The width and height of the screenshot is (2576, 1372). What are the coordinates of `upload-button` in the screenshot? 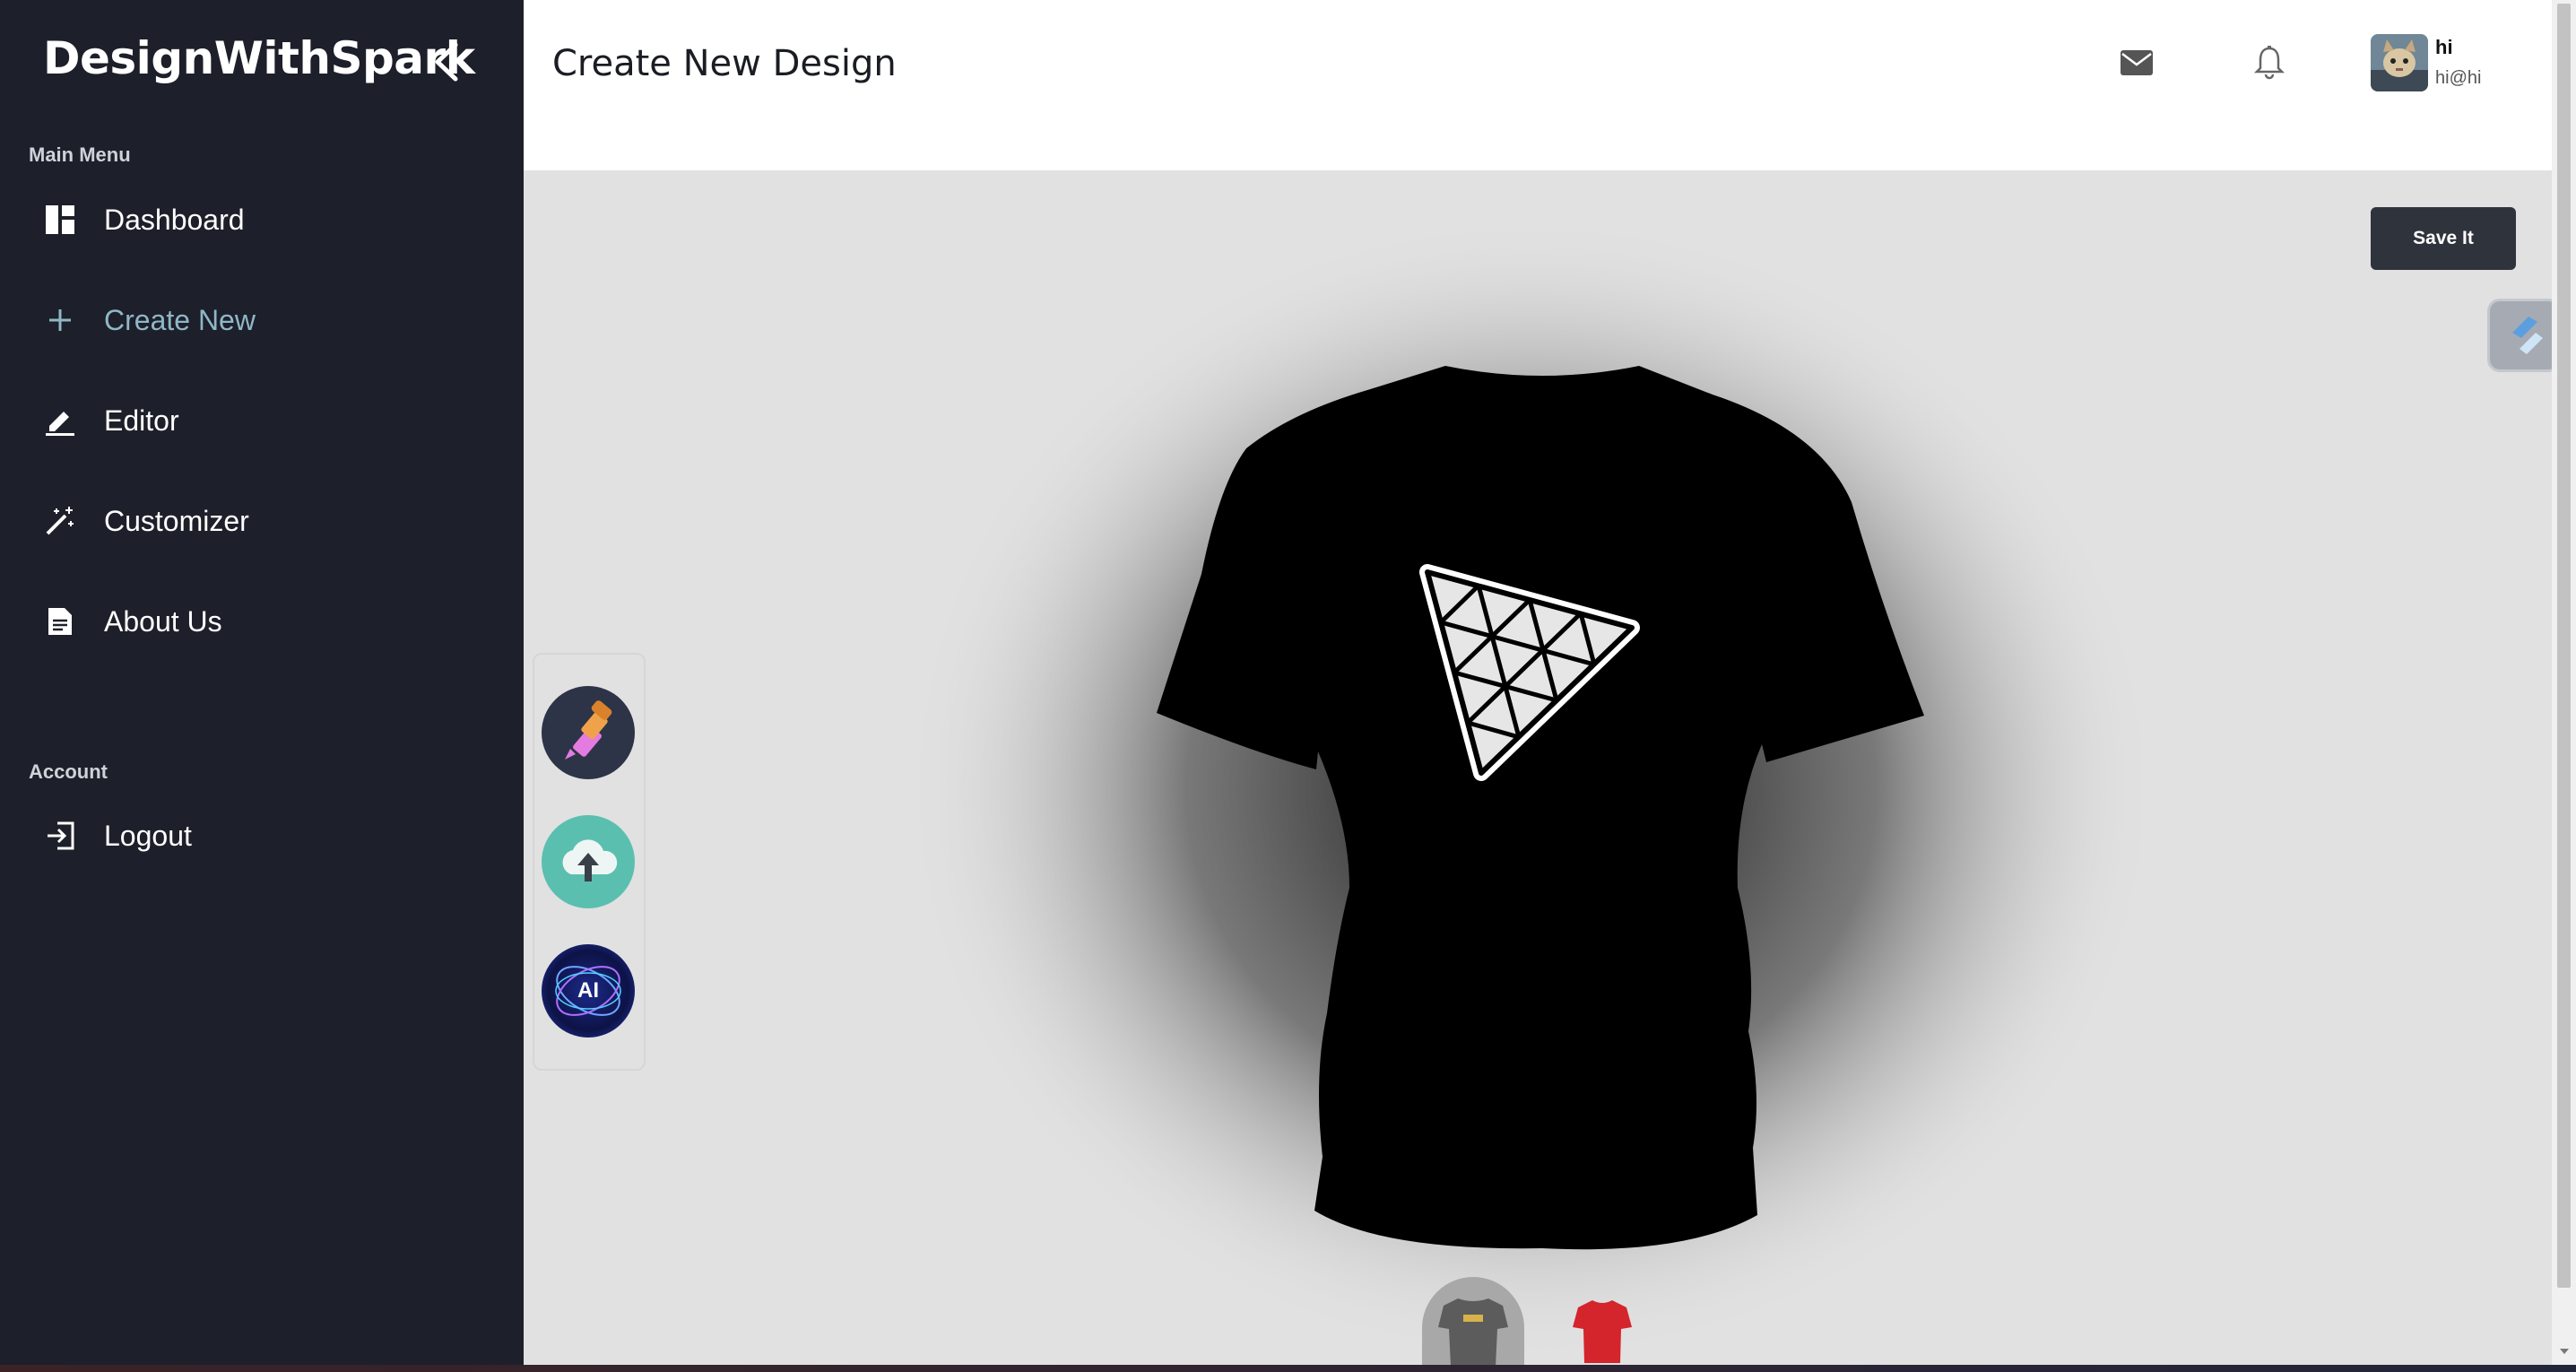 It's located at (588, 861).